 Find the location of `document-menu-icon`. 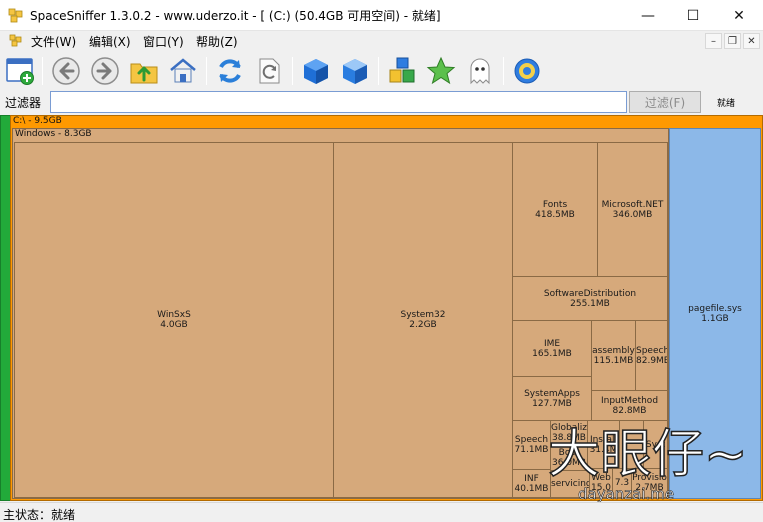

document-menu-icon is located at coordinates (16, 41).